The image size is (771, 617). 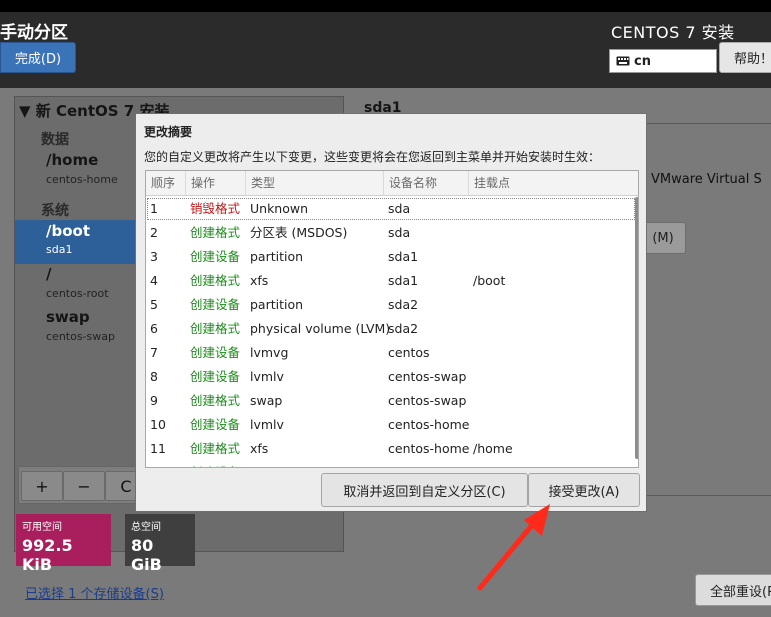 What do you see at coordinates (154, 256) in the screenshot?
I see `cell-order: 3` at bounding box center [154, 256].